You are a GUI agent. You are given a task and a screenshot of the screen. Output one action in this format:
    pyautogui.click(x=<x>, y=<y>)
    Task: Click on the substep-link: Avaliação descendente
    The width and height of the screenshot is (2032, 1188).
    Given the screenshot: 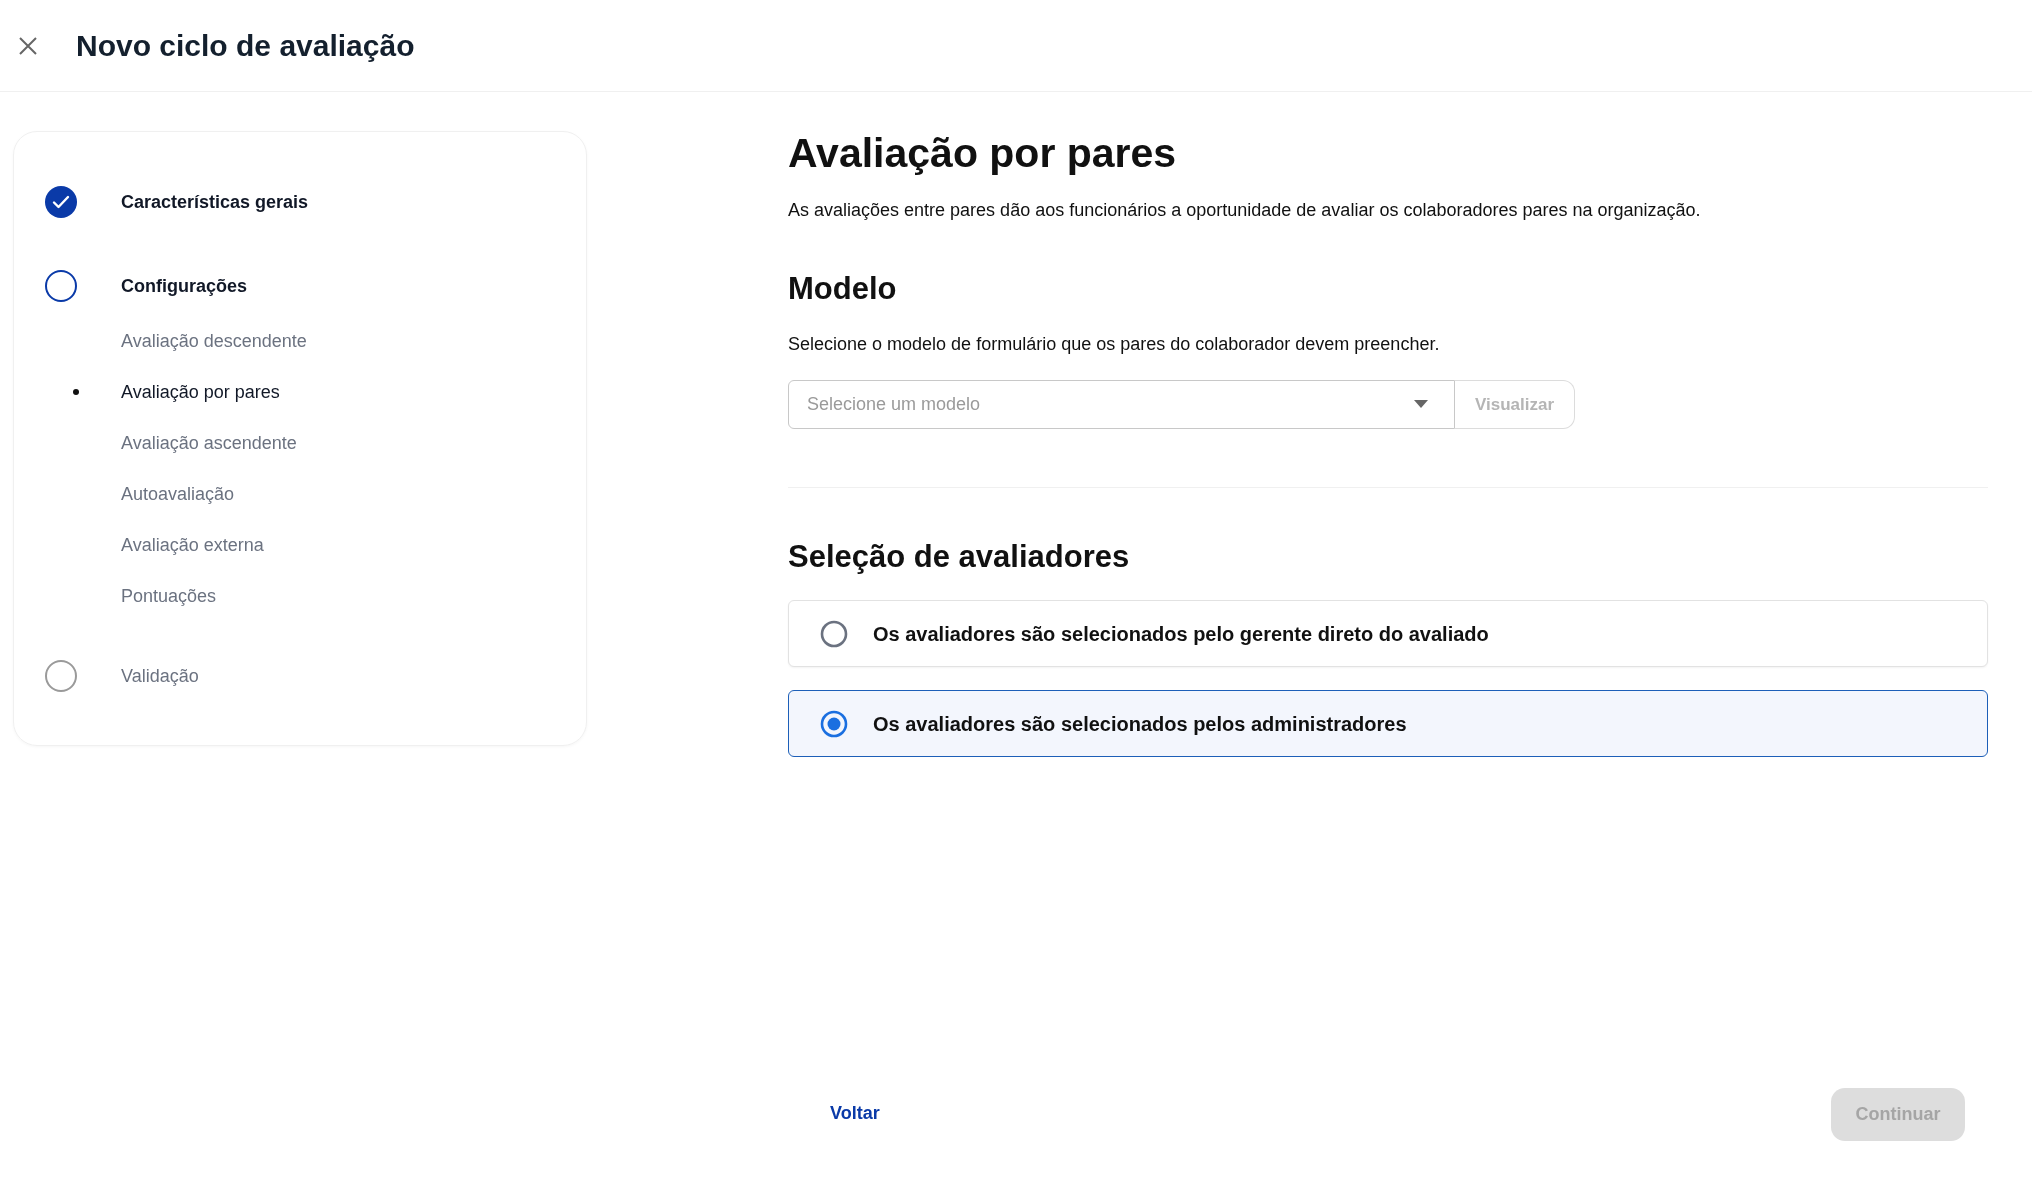 What is the action you would take?
    pyautogui.click(x=214, y=341)
    